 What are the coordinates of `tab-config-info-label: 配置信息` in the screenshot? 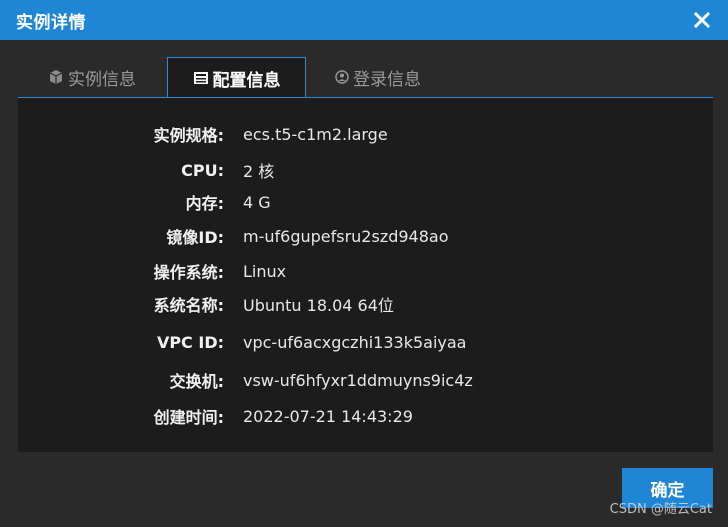 It's located at (246, 80).